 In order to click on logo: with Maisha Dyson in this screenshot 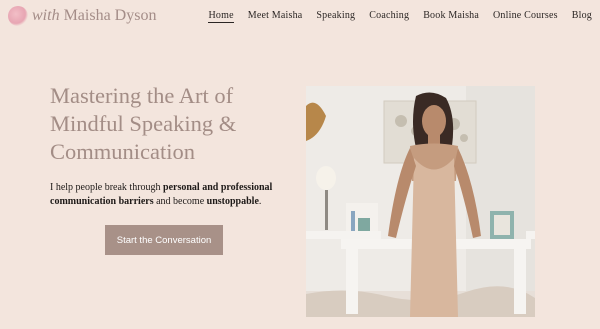, I will do `click(82, 16)`.